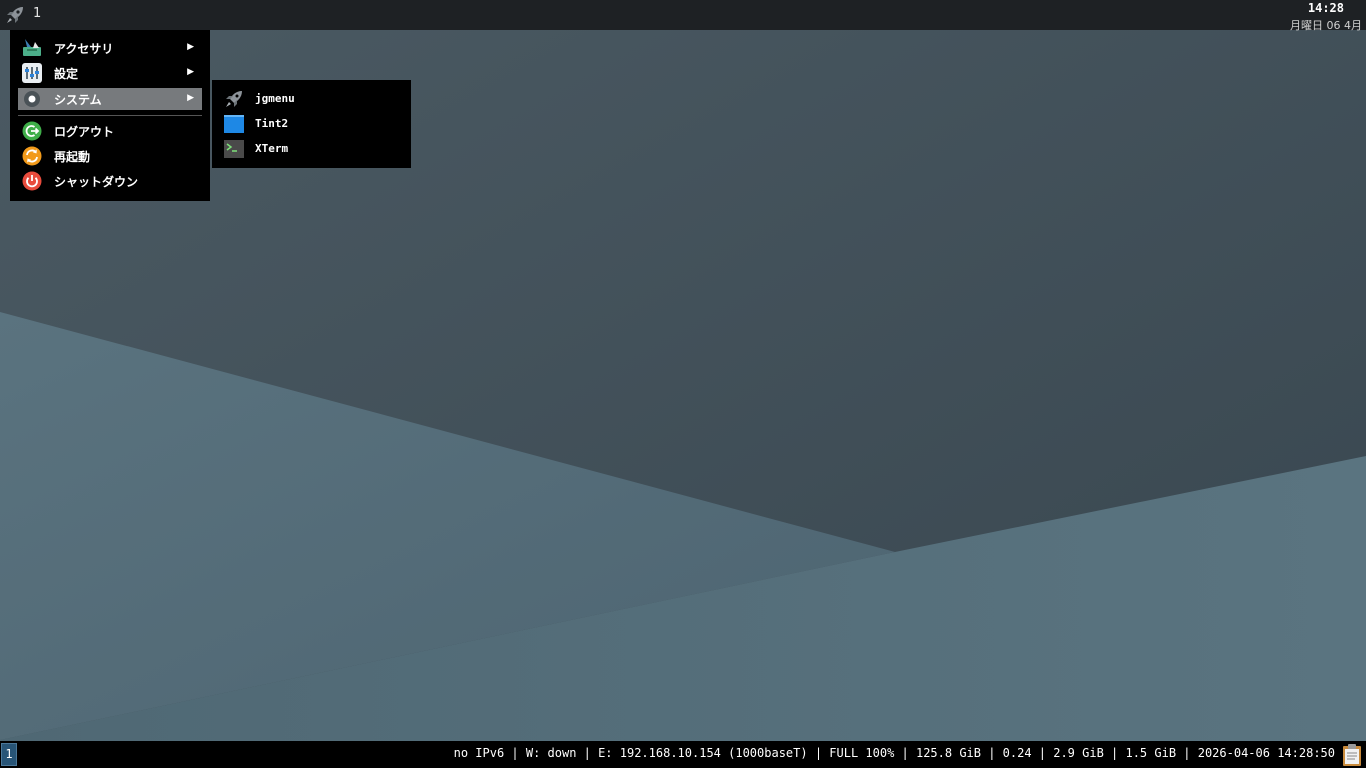 The image size is (1366, 768). What do you see at coordinates (37, 13) in the screenshot?
I see `workspace-indicator: 1` at bounding box center [37, 13].